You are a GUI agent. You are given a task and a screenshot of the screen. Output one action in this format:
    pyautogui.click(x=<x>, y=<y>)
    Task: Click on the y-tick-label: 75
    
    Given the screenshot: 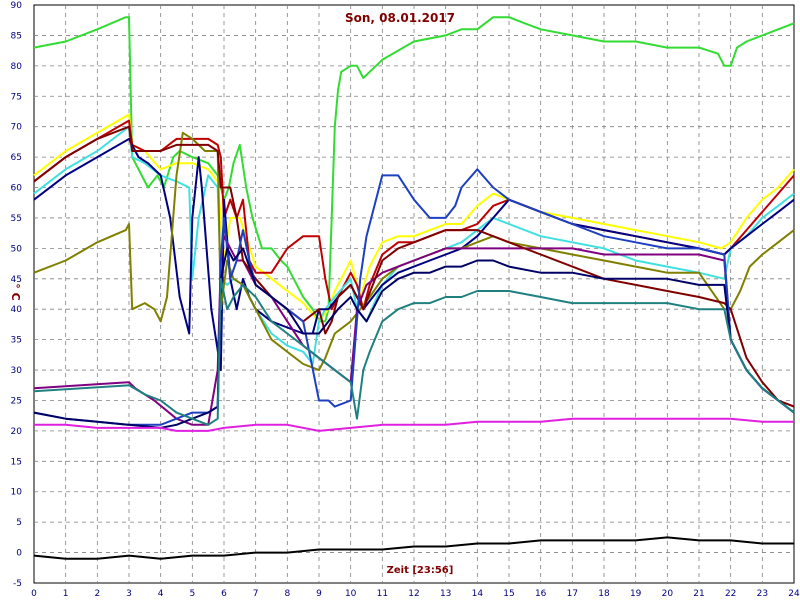 What is the action you would take?
    pyautogui.click(x=16, y=97)
    